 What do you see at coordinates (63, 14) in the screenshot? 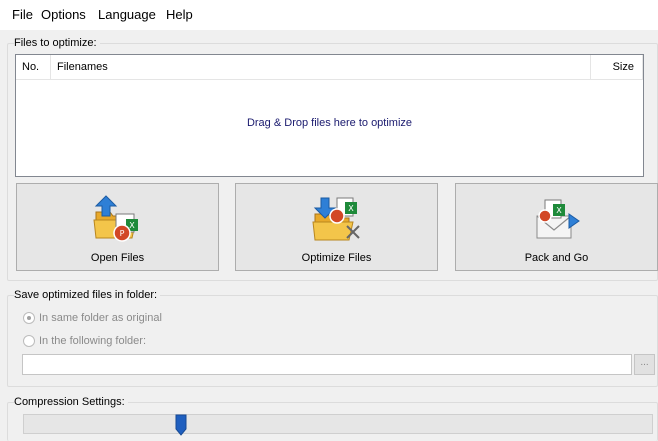
I see `menu-options: Options` at bounding box center [63, 14].